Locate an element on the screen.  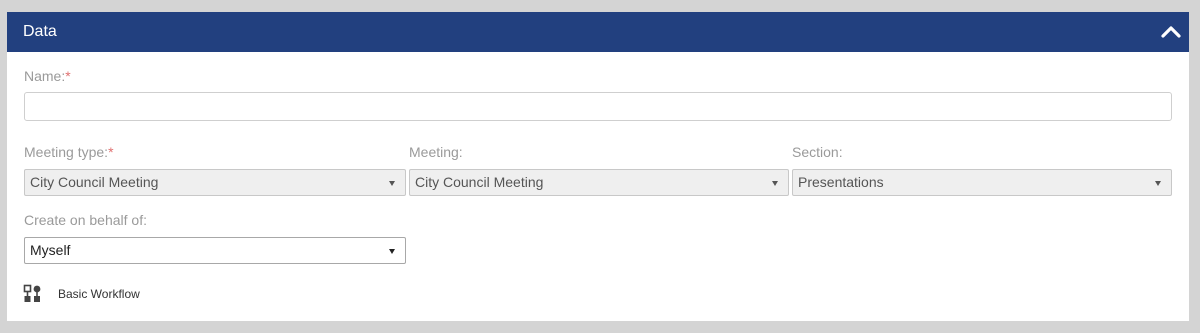
section-label: Section: is located at coordinates (817, 152).